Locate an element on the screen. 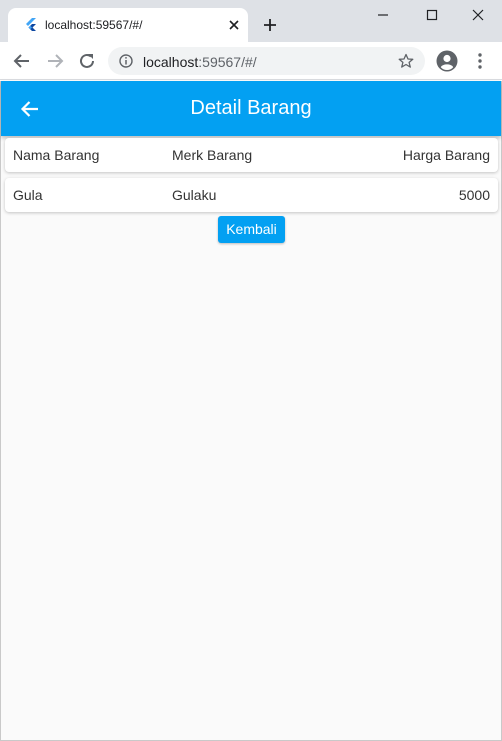 The height and width of the screenshot is (741, 502). kebab-menu-icon is located at coordinates (480, 61).